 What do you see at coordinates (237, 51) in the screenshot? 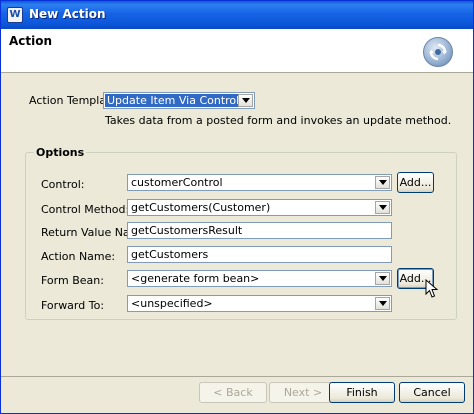
I see `wizard-header: Action` at bounding box center [237, 51].